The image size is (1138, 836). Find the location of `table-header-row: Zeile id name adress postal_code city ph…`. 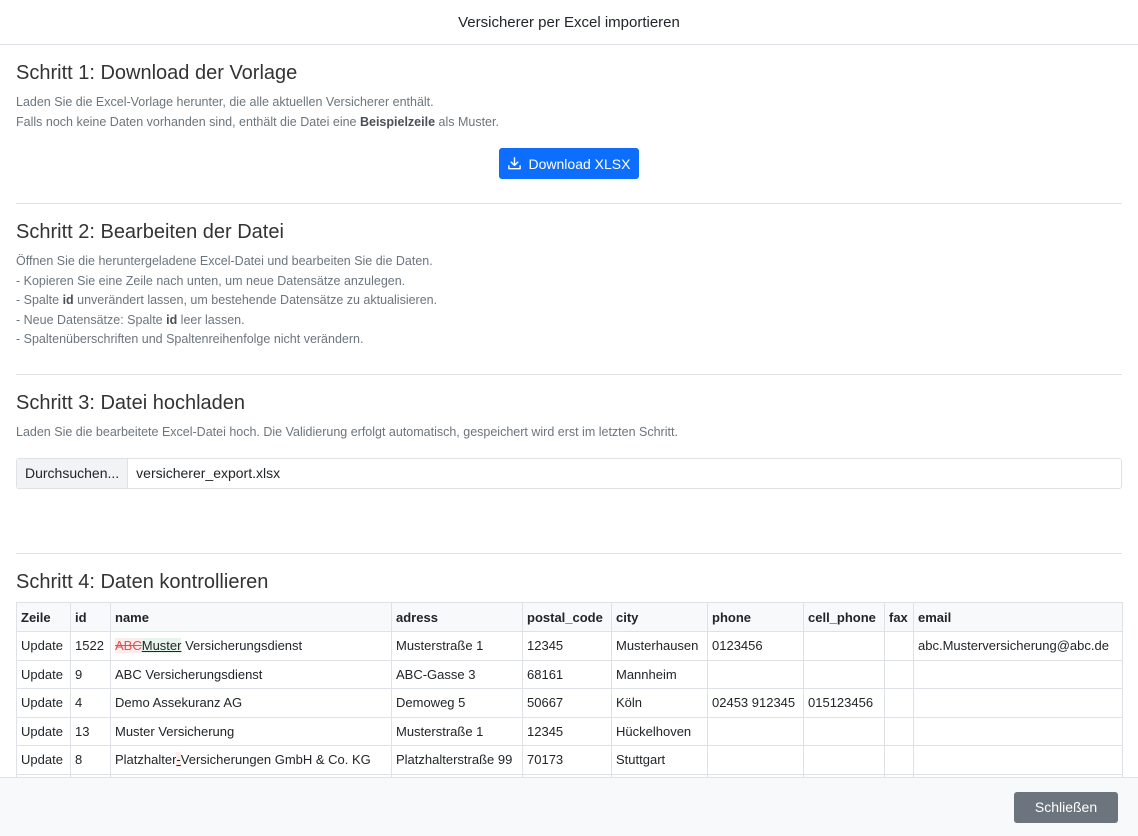

table-header-row: Zeile id name adress postal_code city ph… is located at coordinates (569, 617).